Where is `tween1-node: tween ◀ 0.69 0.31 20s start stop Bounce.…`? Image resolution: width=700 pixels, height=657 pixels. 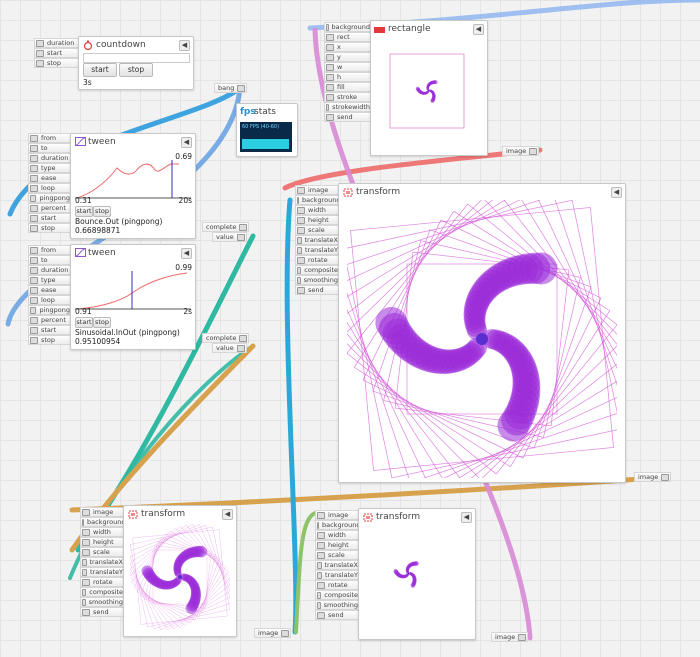
tween1-node: tween ◀ 0.69 0.31 20s start stop Bounce.… is located at coordinates (133, 186).